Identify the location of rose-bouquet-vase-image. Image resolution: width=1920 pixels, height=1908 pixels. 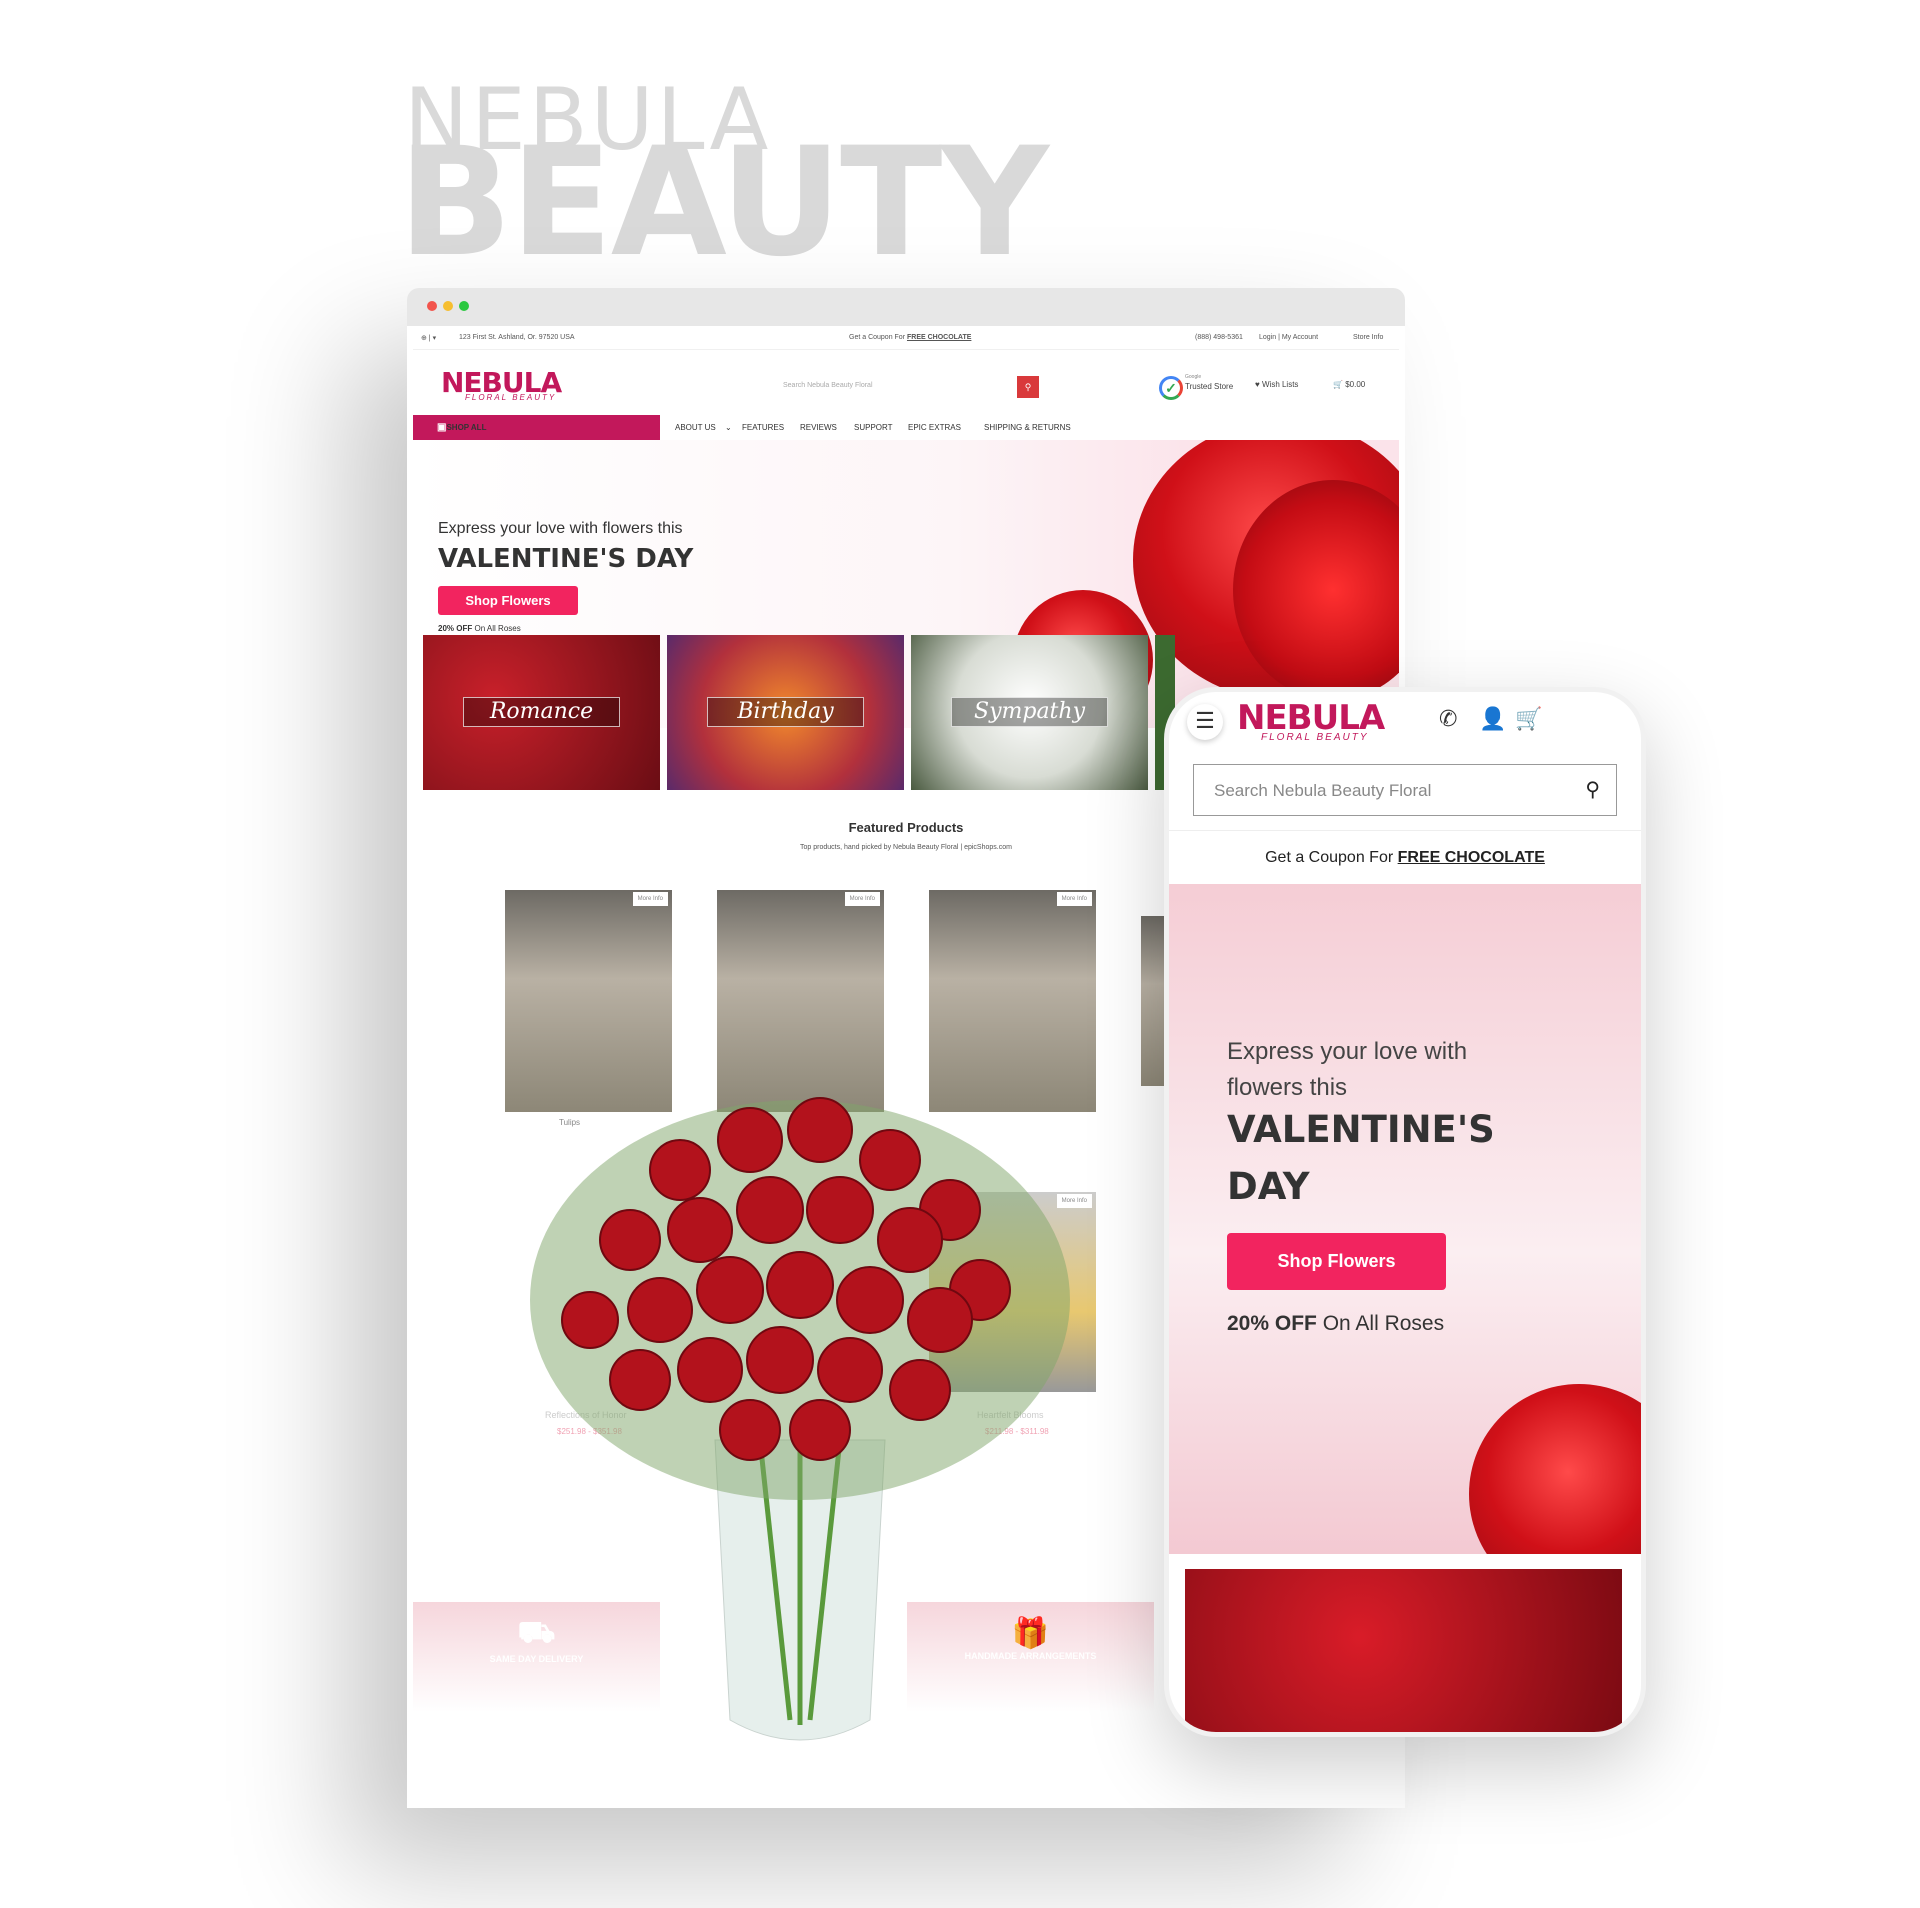
(800, 1419).